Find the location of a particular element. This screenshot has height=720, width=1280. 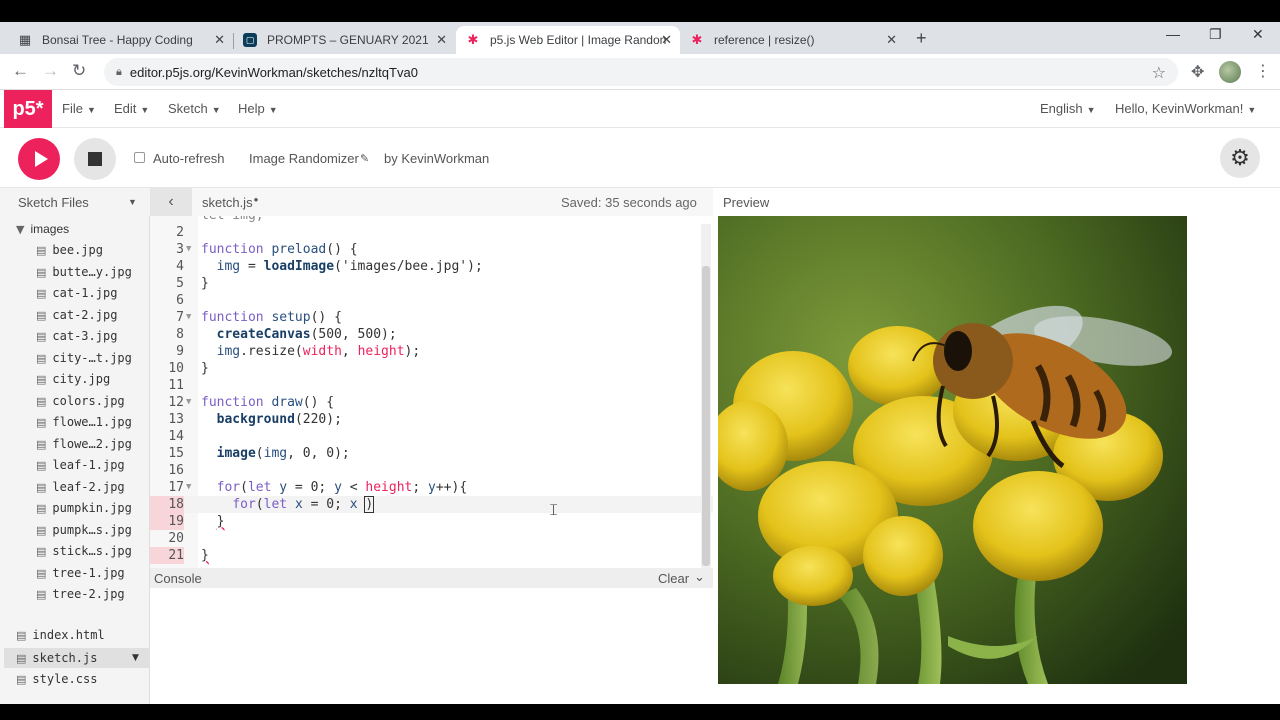

menu-kebab-icon: ⋮ is located at coordinates (1263, 71).